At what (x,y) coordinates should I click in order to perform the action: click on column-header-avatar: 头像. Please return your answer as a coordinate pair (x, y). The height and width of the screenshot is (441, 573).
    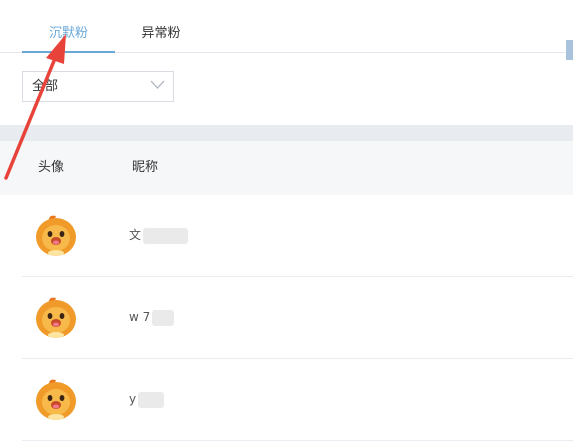
    Looking at the image, I should click on (51, 167).